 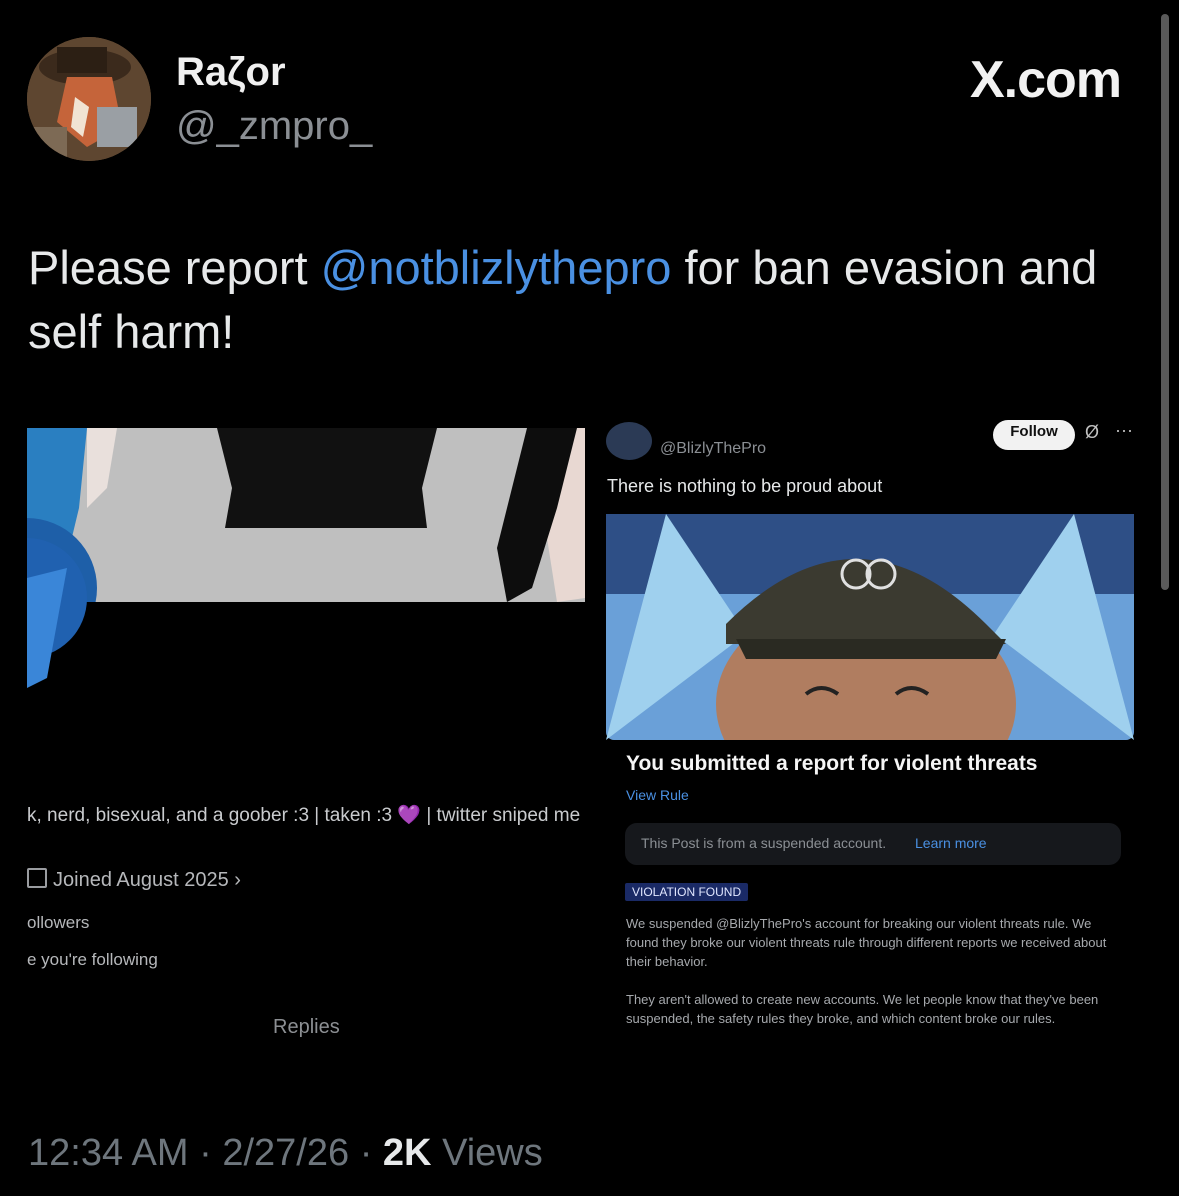 What do you see at coordinates (1034, 435) in the screenshot?
I see `follow-button: Follow` at bounding box center [1034, 435].